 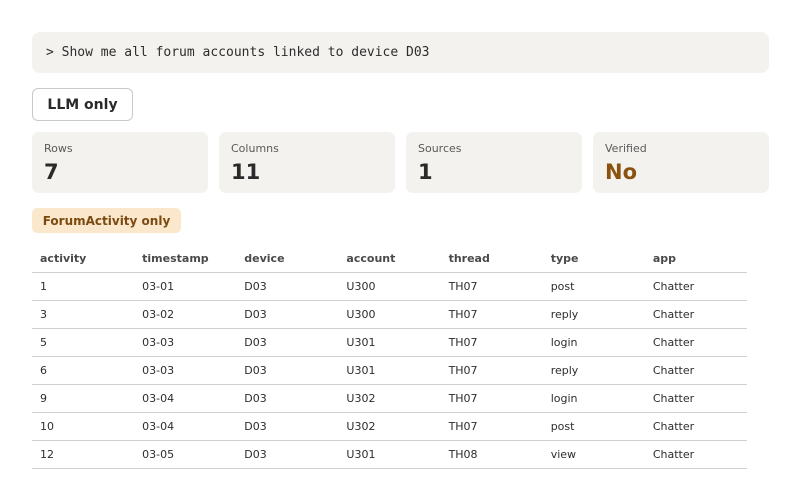 What do you see at coordinates (83, 370) in the screenshot?
I see `table-cell: 6` at bounding box center [83, 370].